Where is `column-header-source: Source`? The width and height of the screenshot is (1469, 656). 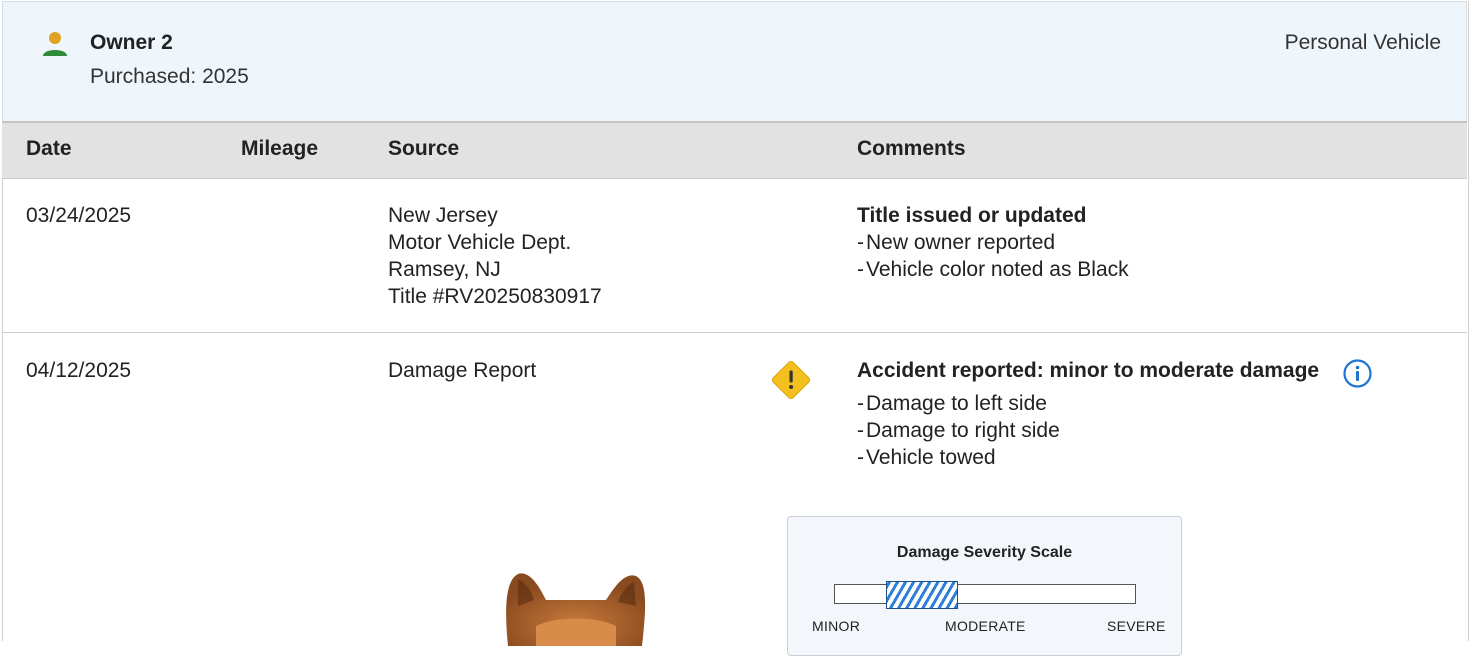
column-header-source: Source is located at coordinates (424, 148).